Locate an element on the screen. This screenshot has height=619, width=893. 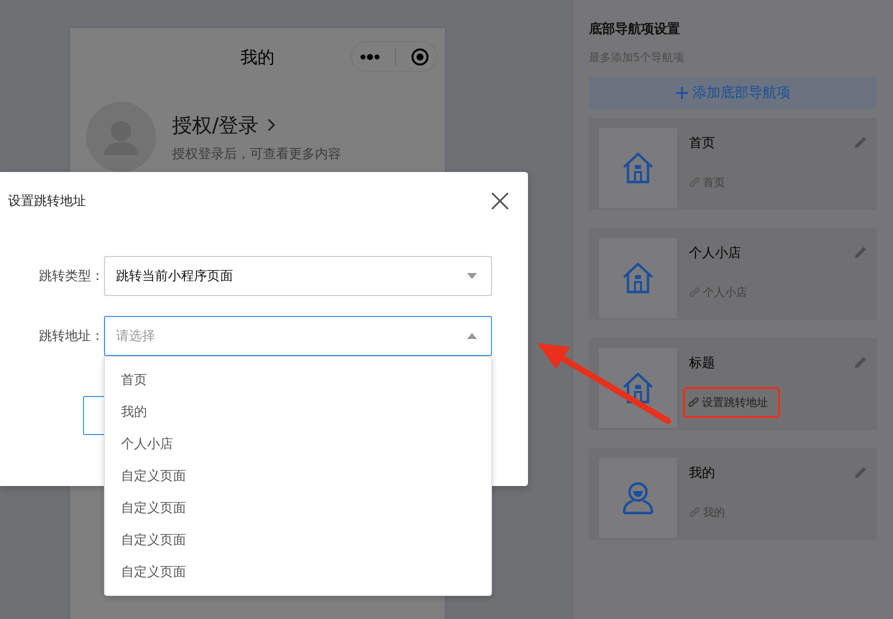
login-title: 授权/登录 is located at coordinates (215, 125).